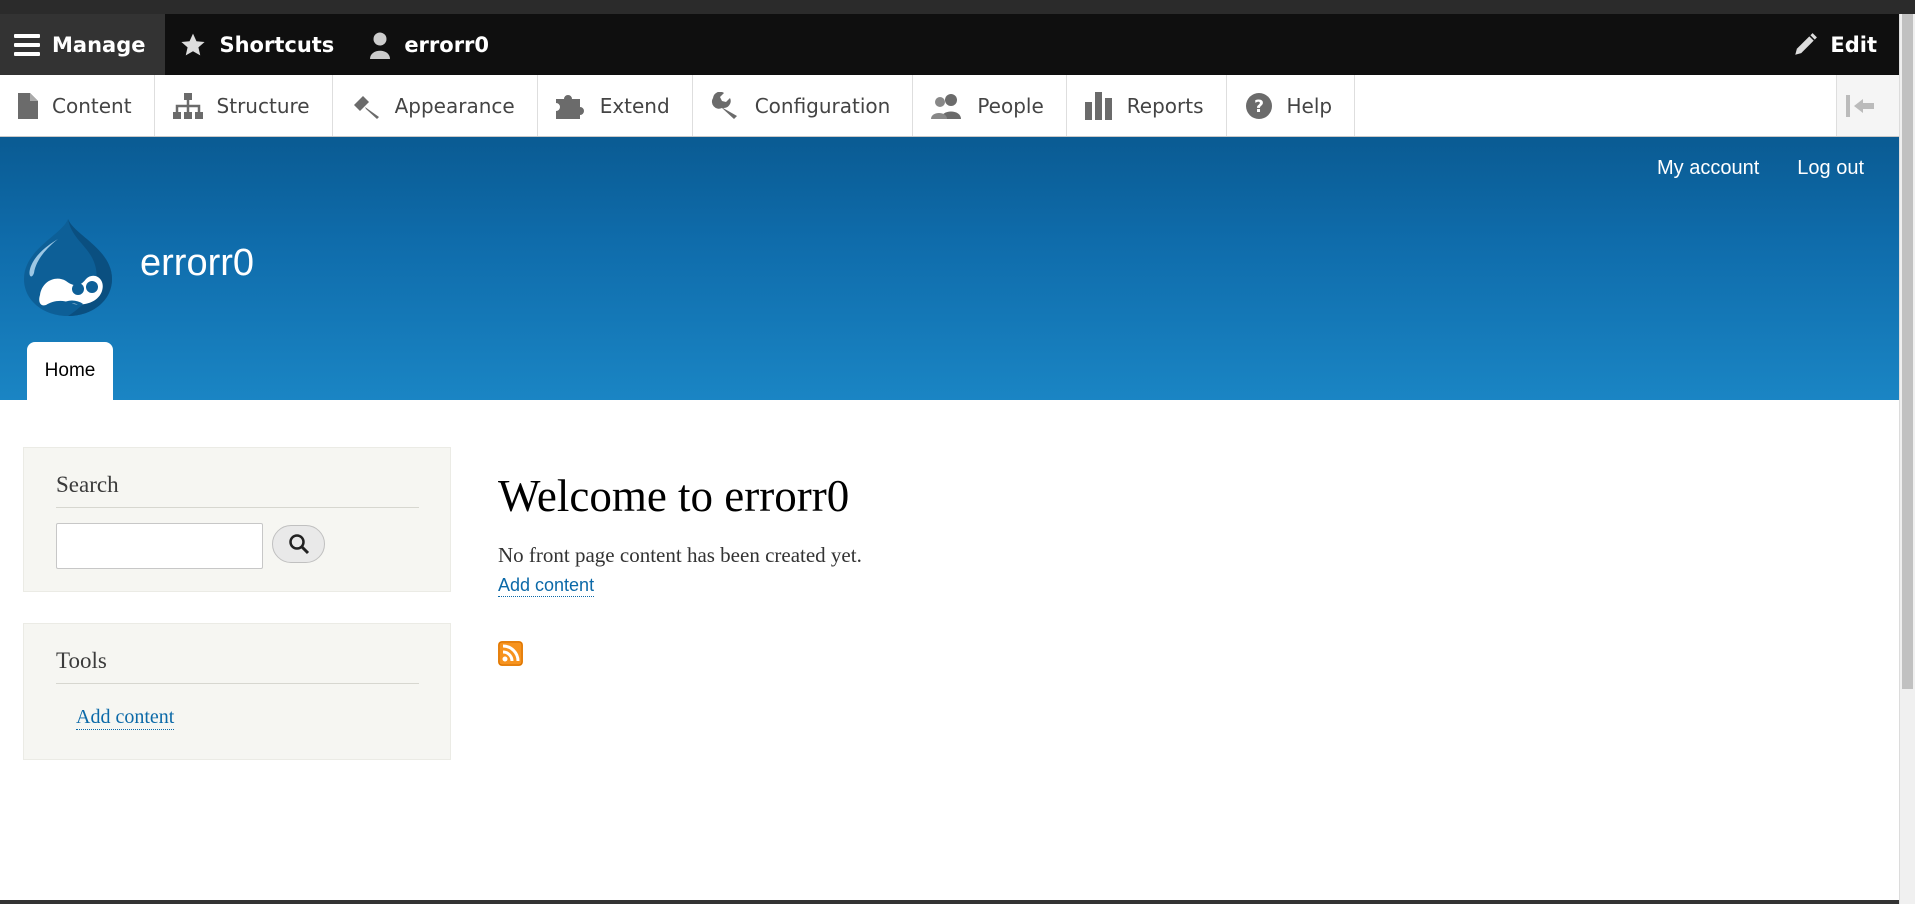  I want to click on pencil-icon, so click(1806, 43).